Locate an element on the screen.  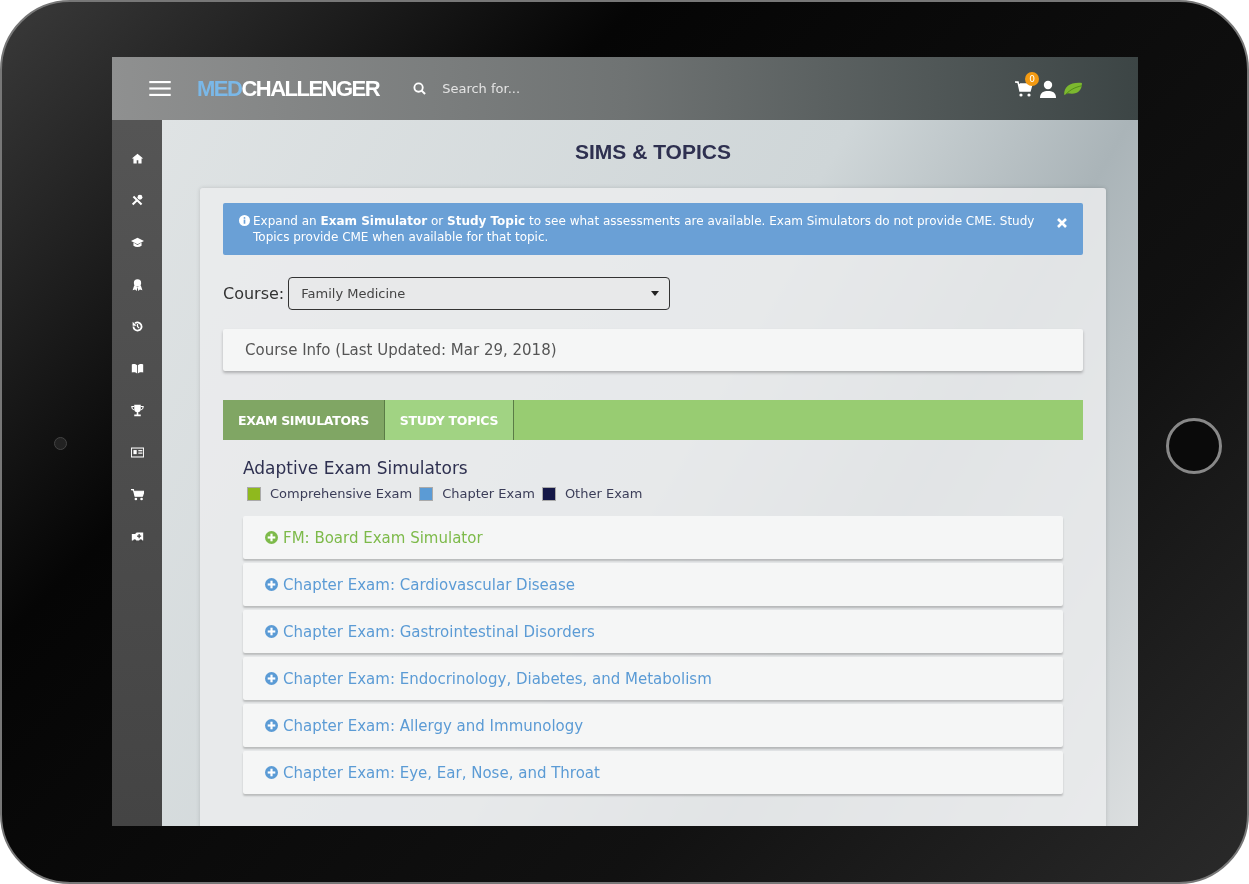
exam-item-label: Chapter Exam: Eye, Ear, Nose, and Throat is located at coordinates (441, 772).